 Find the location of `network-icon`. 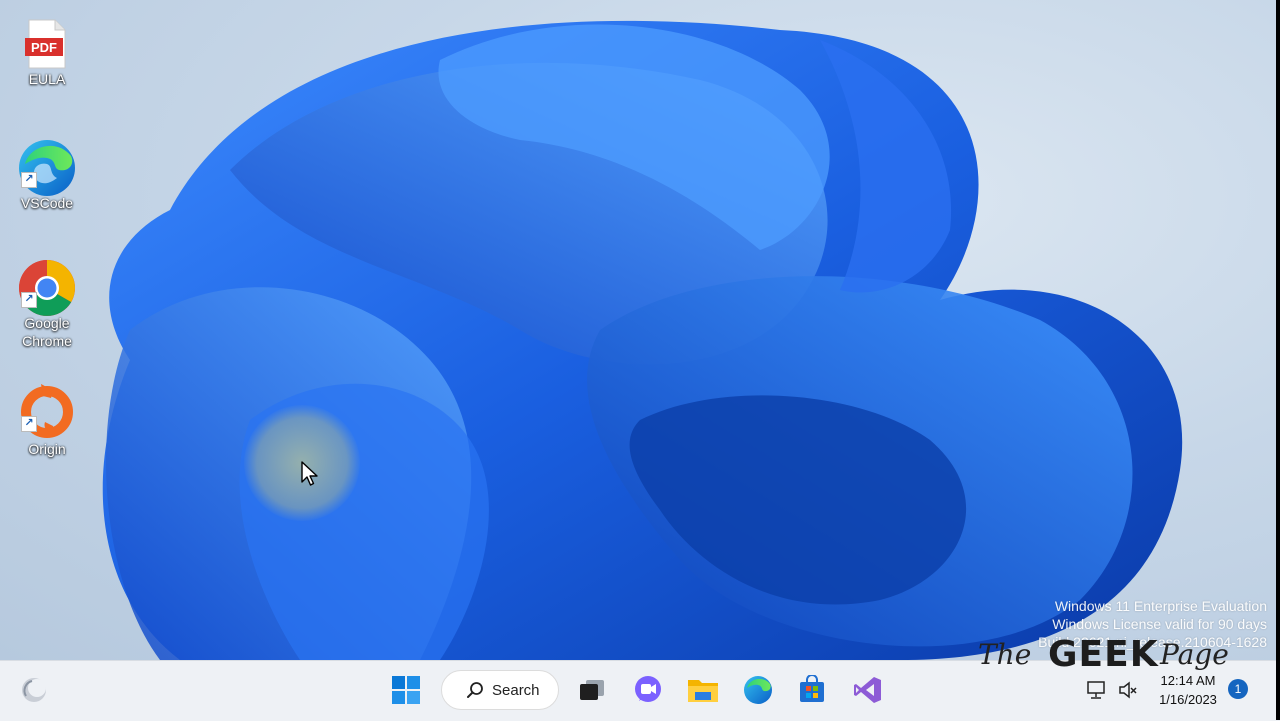

network-icon is located at coordinates (1096, 690).